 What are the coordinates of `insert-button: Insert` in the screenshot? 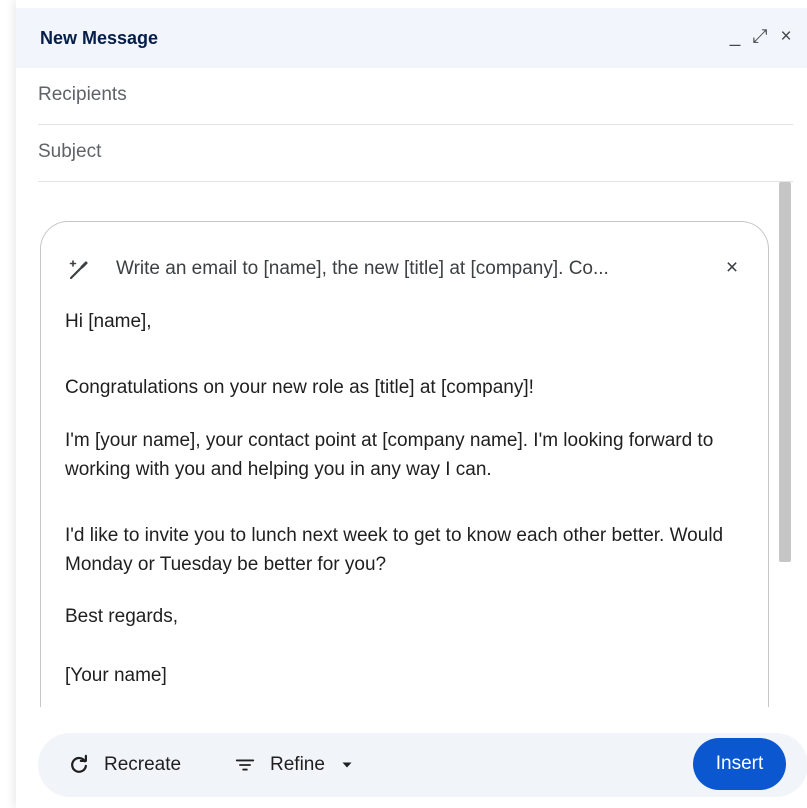 It's located at (739, 764).